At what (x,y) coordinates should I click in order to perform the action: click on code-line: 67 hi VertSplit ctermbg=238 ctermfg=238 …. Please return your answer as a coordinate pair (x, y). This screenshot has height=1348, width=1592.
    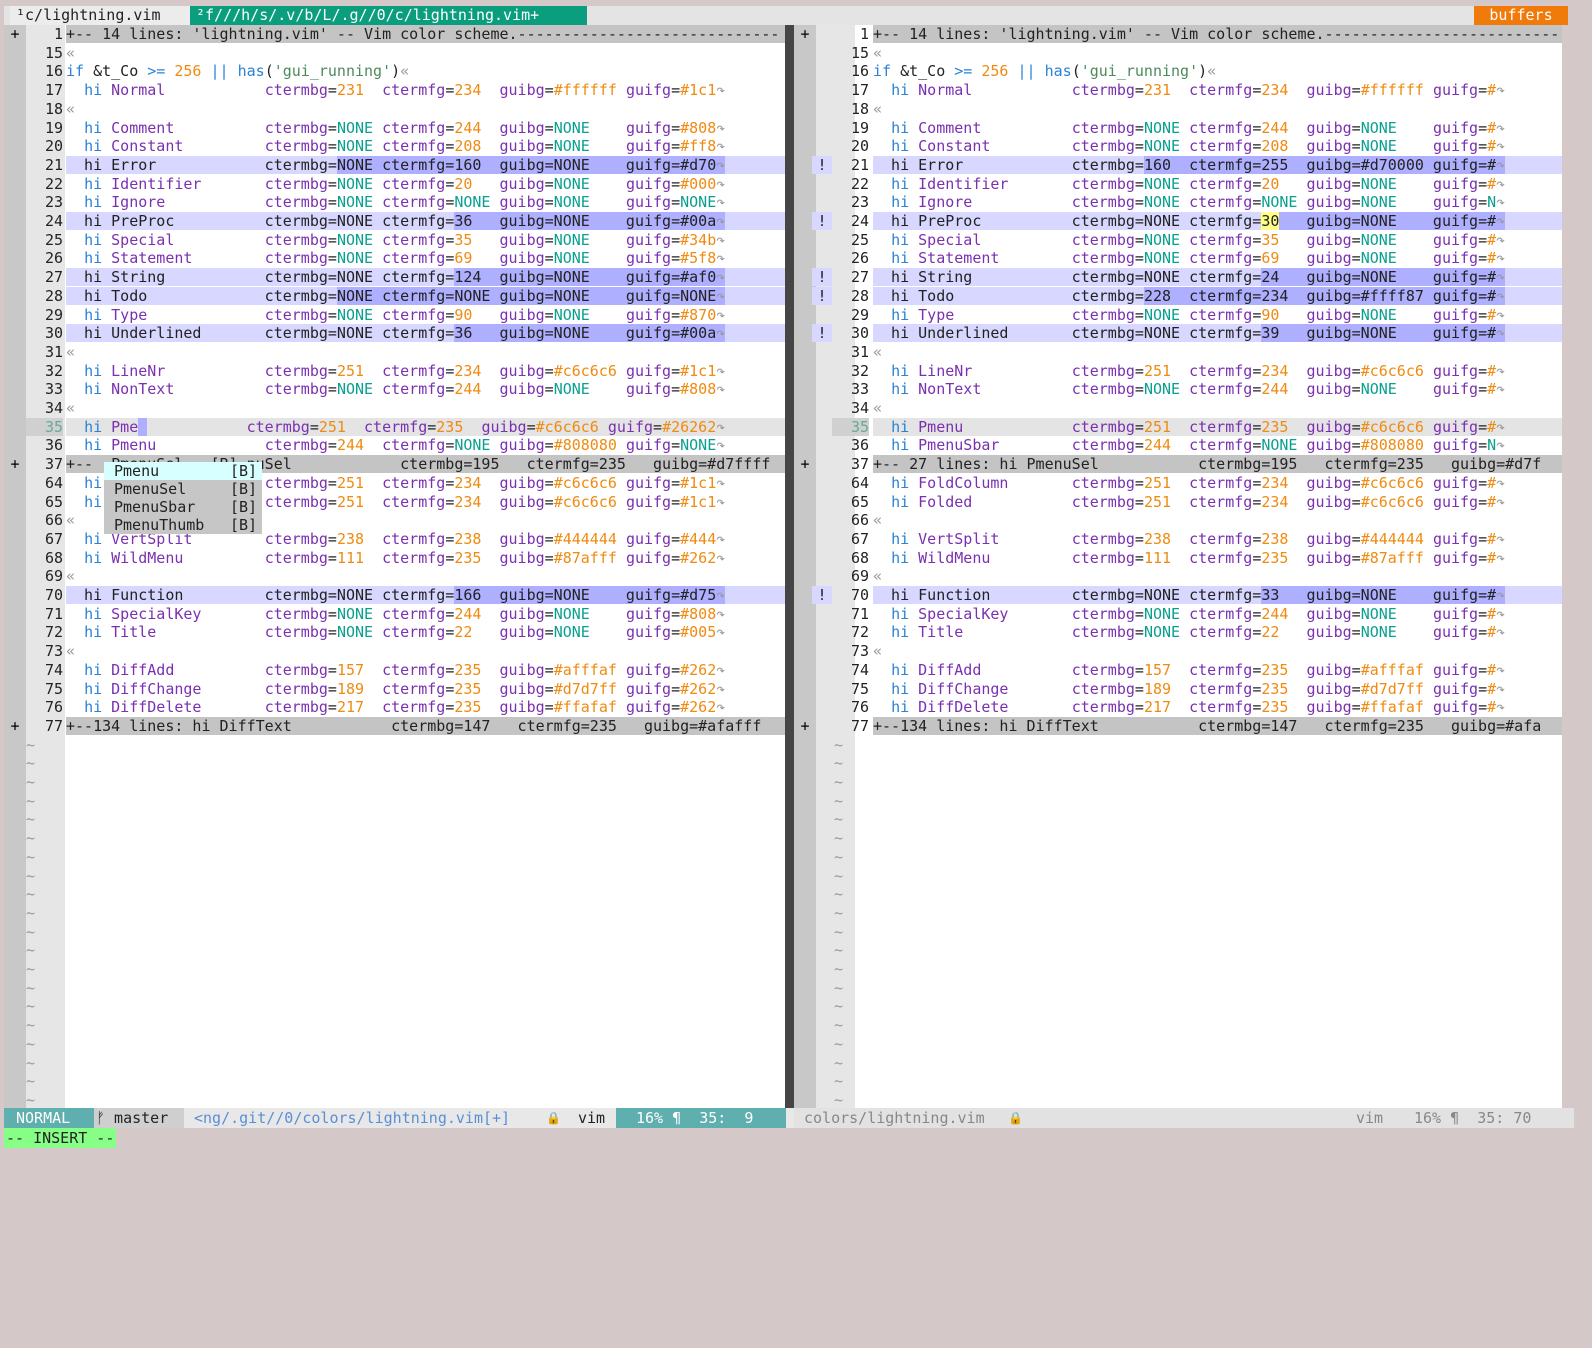
    Looking at the image, I should click on (1178, 539).